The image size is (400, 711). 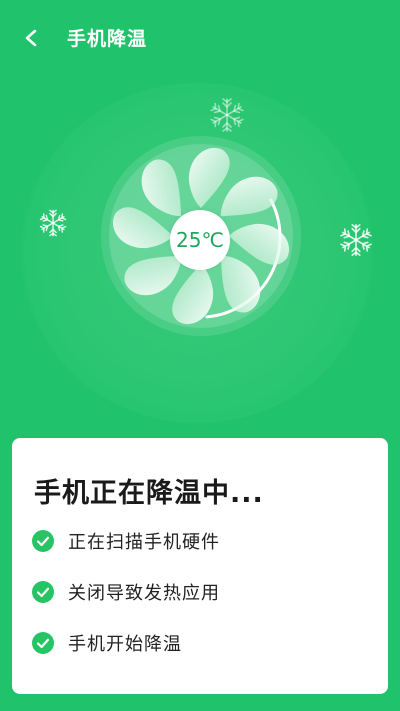 What do you see at coordinates (125, 644) in the screenshot?
I see `step-label: 手机开始降温` at bounding box center [125, 644].